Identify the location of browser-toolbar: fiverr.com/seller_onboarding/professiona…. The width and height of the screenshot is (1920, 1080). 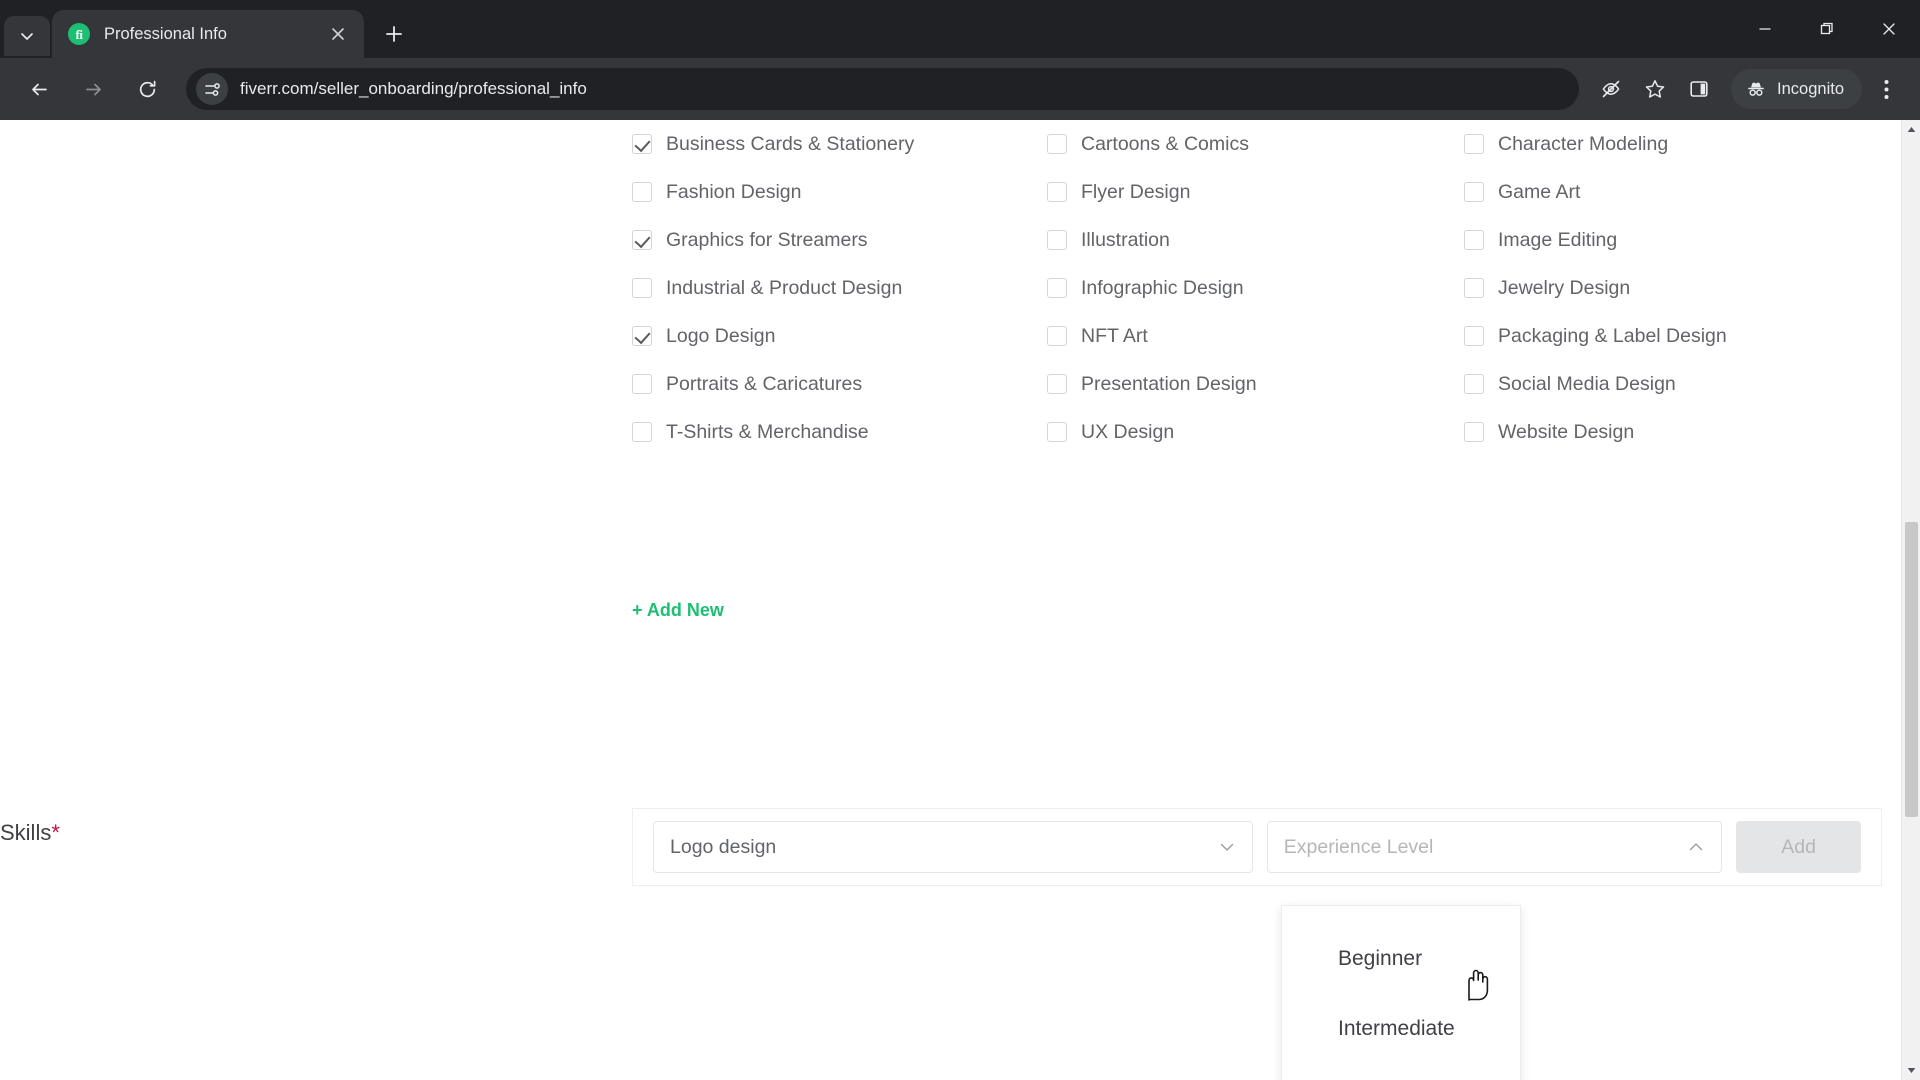
(960, 89).